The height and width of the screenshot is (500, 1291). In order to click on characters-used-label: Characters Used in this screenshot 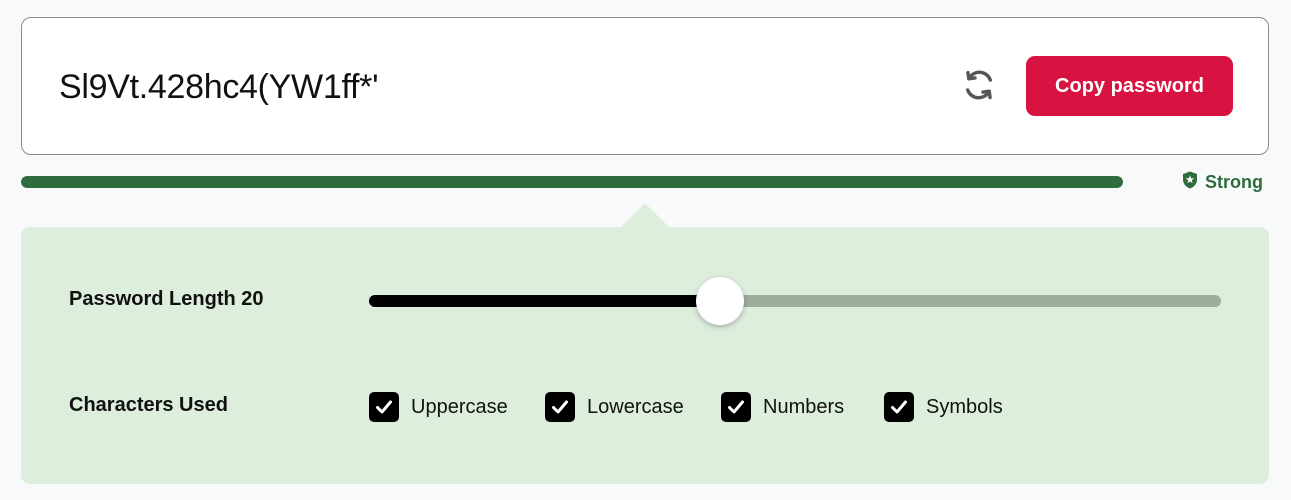, I will do `click(148, 405)`.